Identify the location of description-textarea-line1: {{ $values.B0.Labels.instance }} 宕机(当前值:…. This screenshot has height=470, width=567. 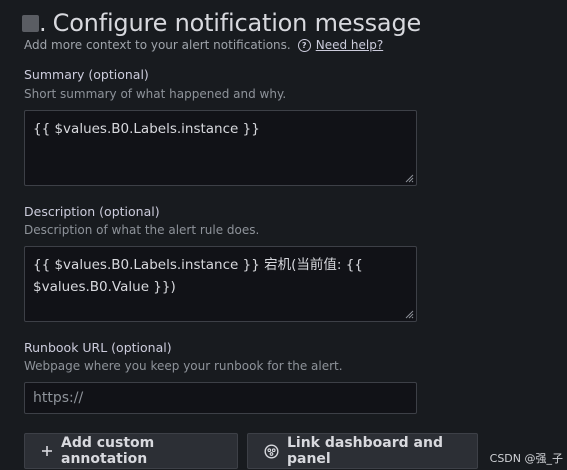
(198, 265).